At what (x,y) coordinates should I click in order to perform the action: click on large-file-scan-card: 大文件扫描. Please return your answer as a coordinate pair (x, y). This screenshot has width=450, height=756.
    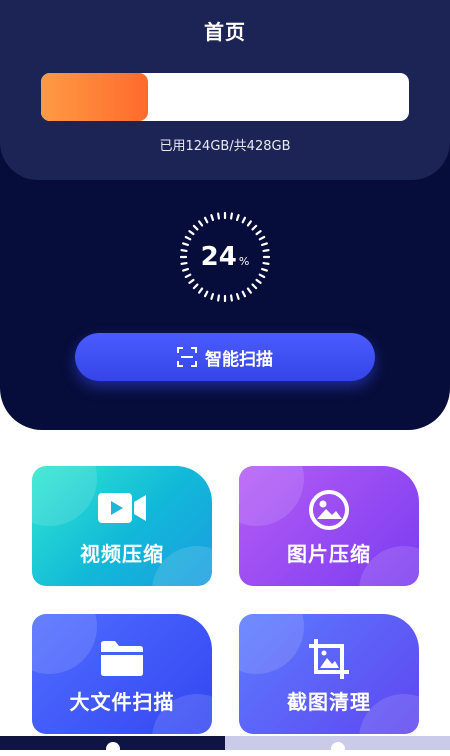
    Looking at the image, I should click on (122, 674).